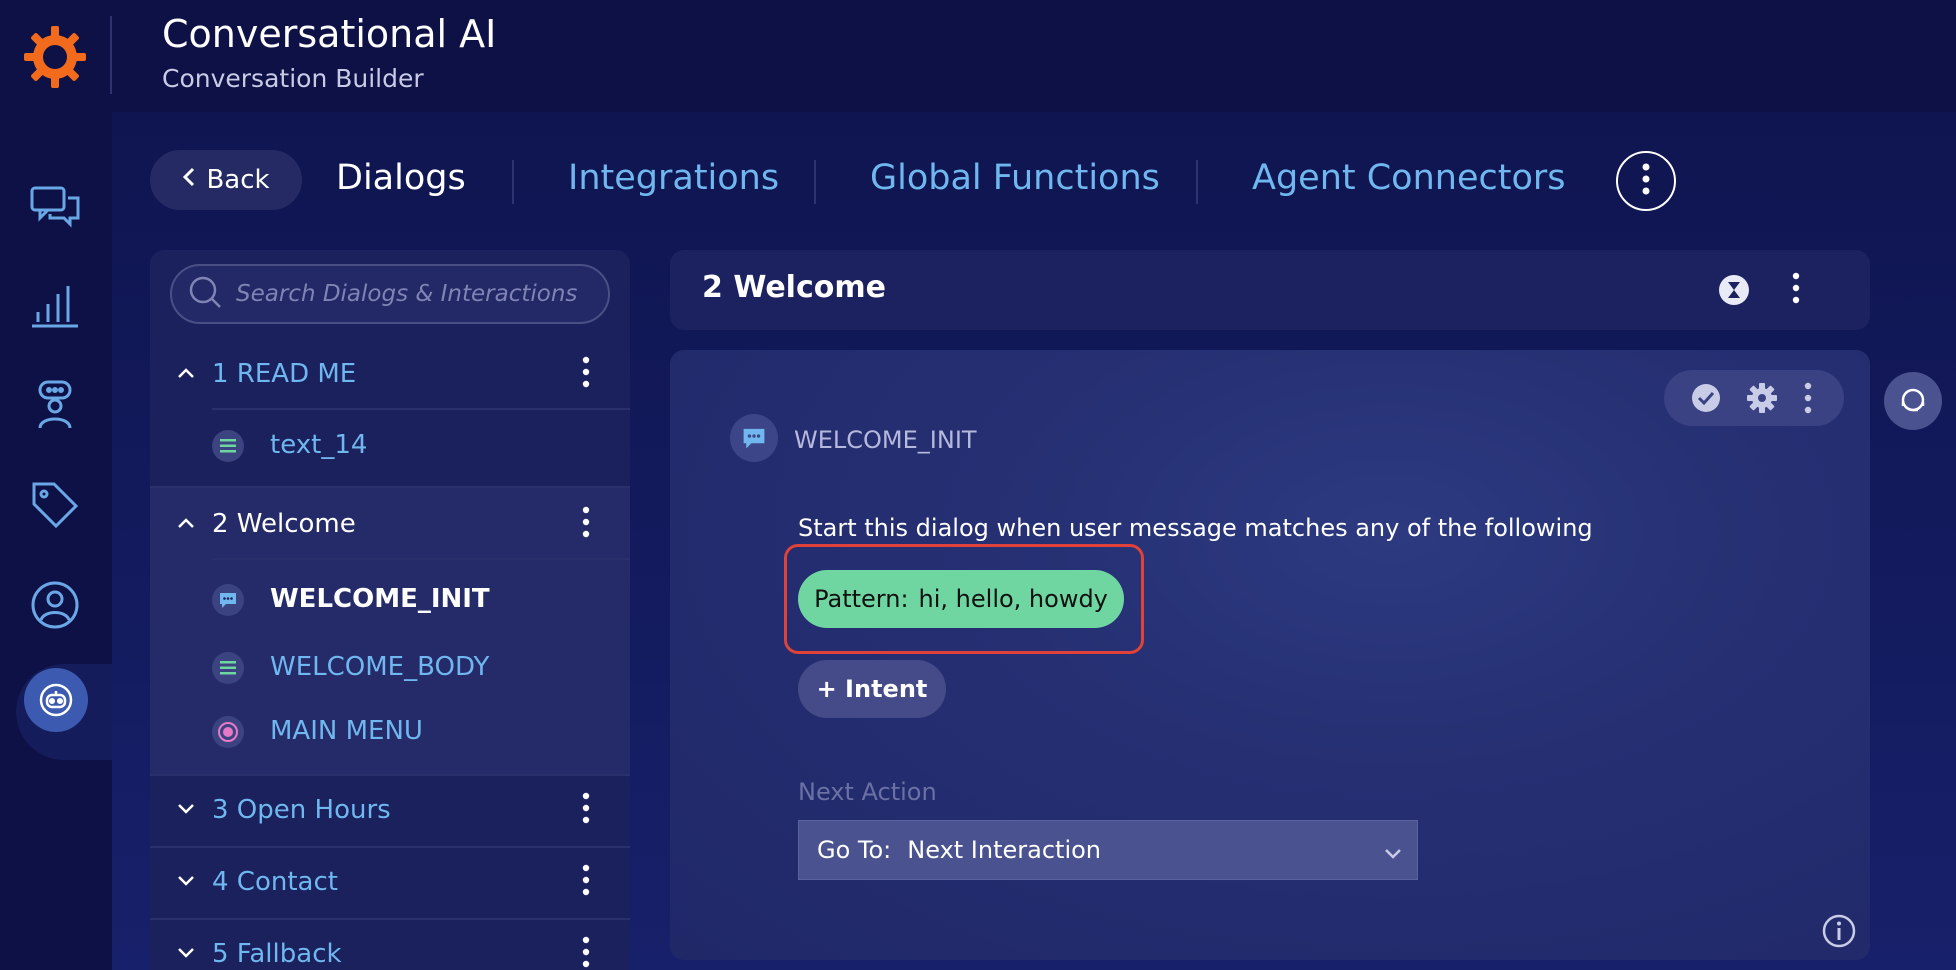  What do you see at coordinates (55, 305) in the screenshot?
I see `analytics-icon` at bounding box center [55, 305].